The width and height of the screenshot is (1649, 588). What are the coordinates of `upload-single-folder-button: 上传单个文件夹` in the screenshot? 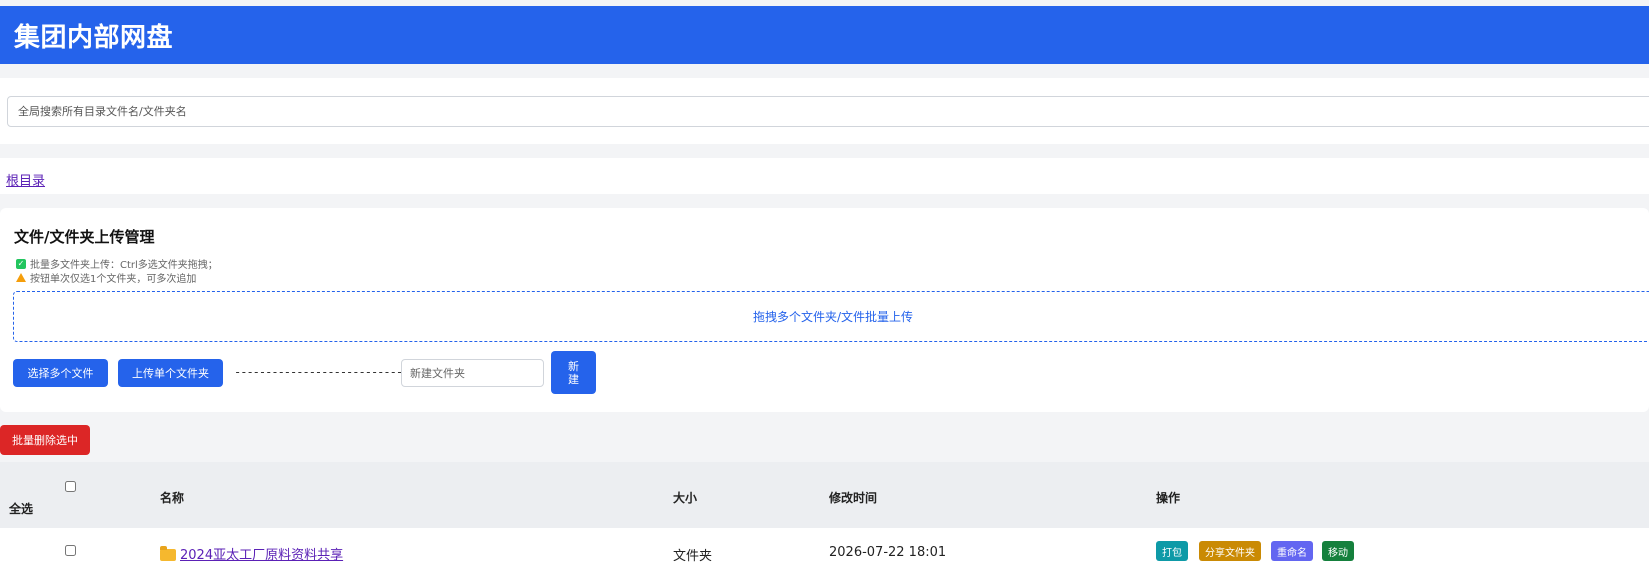 It's located at (170, 373).